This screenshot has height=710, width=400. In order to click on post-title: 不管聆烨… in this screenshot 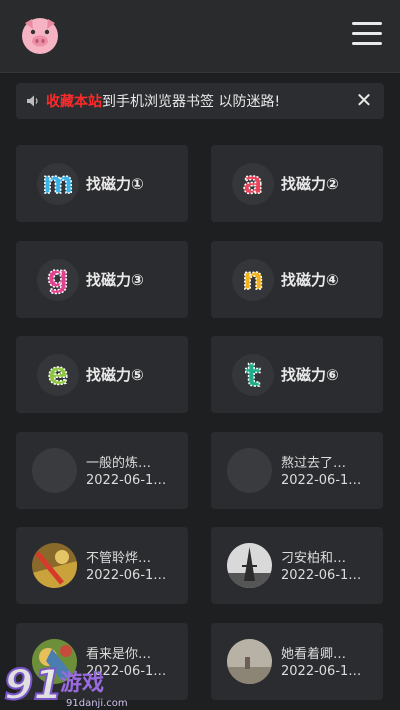, I will do `click(119, 558)`.